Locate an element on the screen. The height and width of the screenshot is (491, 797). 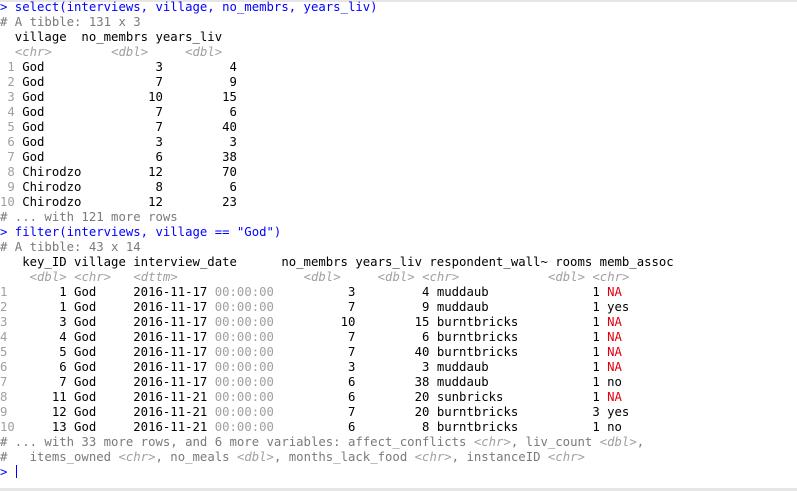
footer-text: # items_owned is located at coordinates (59, 457).